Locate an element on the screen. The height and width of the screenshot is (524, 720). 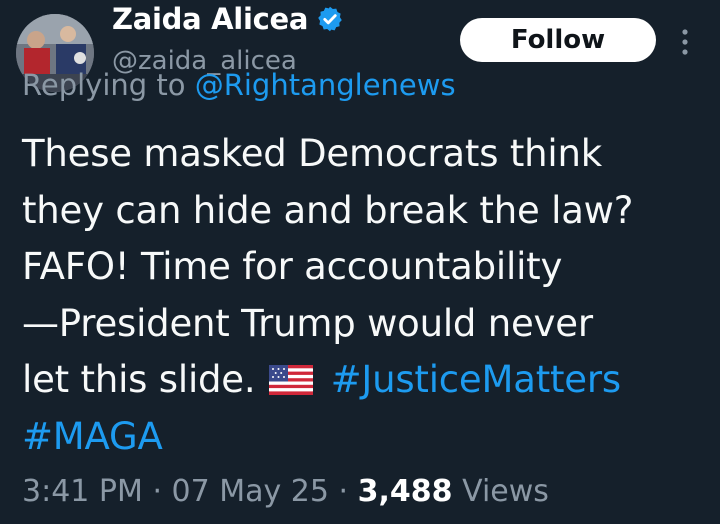
hashtag-link: #JusticeMatters is located at coordinates (476, 379).